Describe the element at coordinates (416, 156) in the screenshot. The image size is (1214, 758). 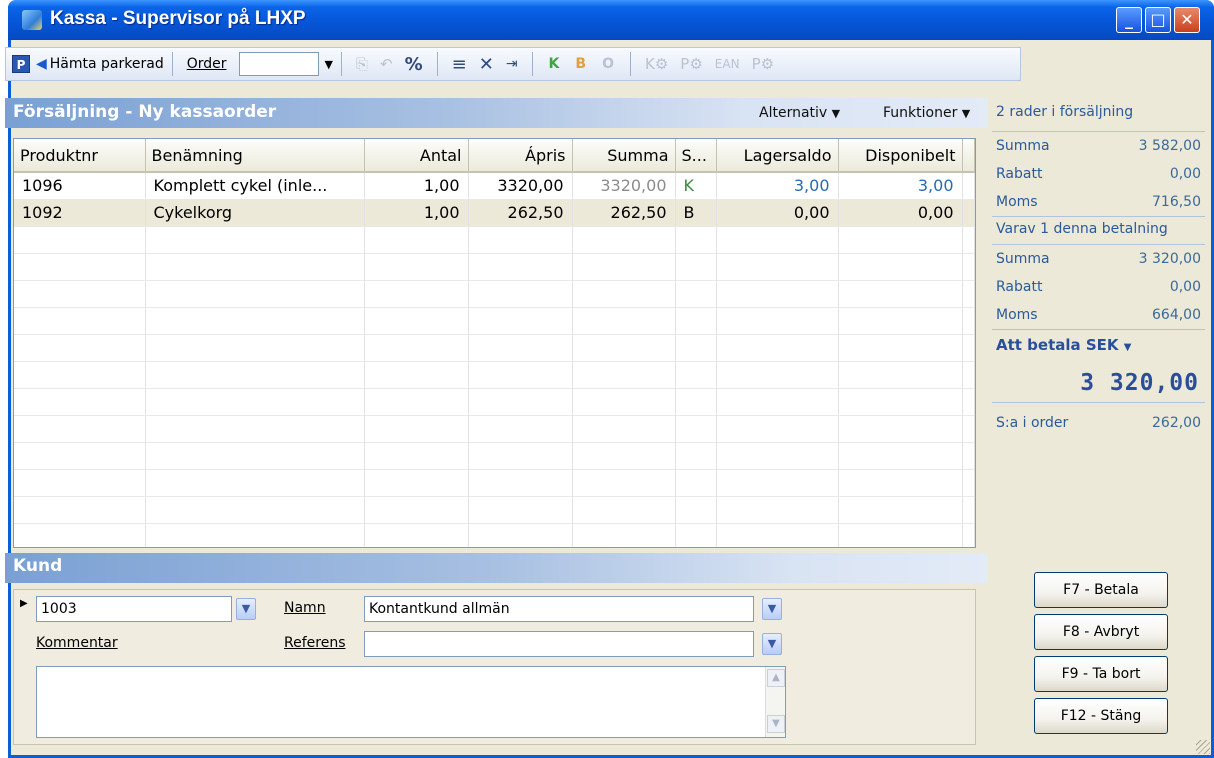
I see `column-header: Antal` at that location.